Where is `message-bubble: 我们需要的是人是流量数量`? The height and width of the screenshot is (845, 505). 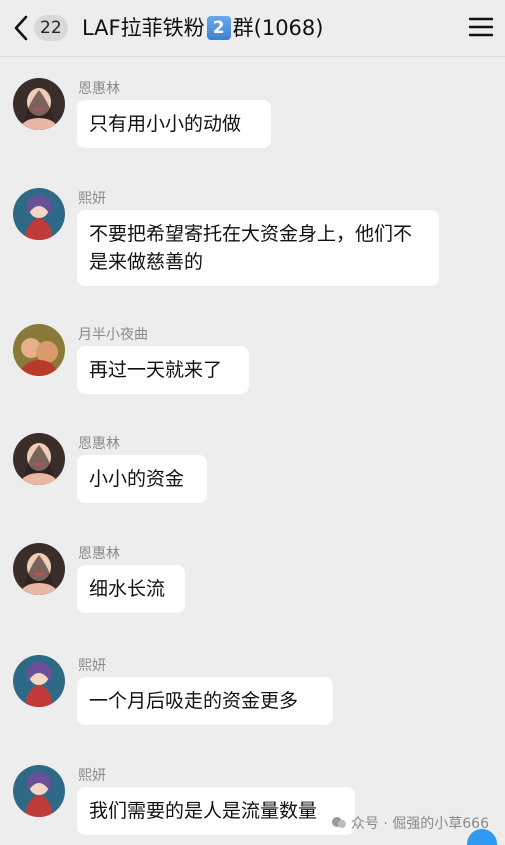
message-bubble: 我们需要的是人是流量数量 is located at coordinates (216, 811).